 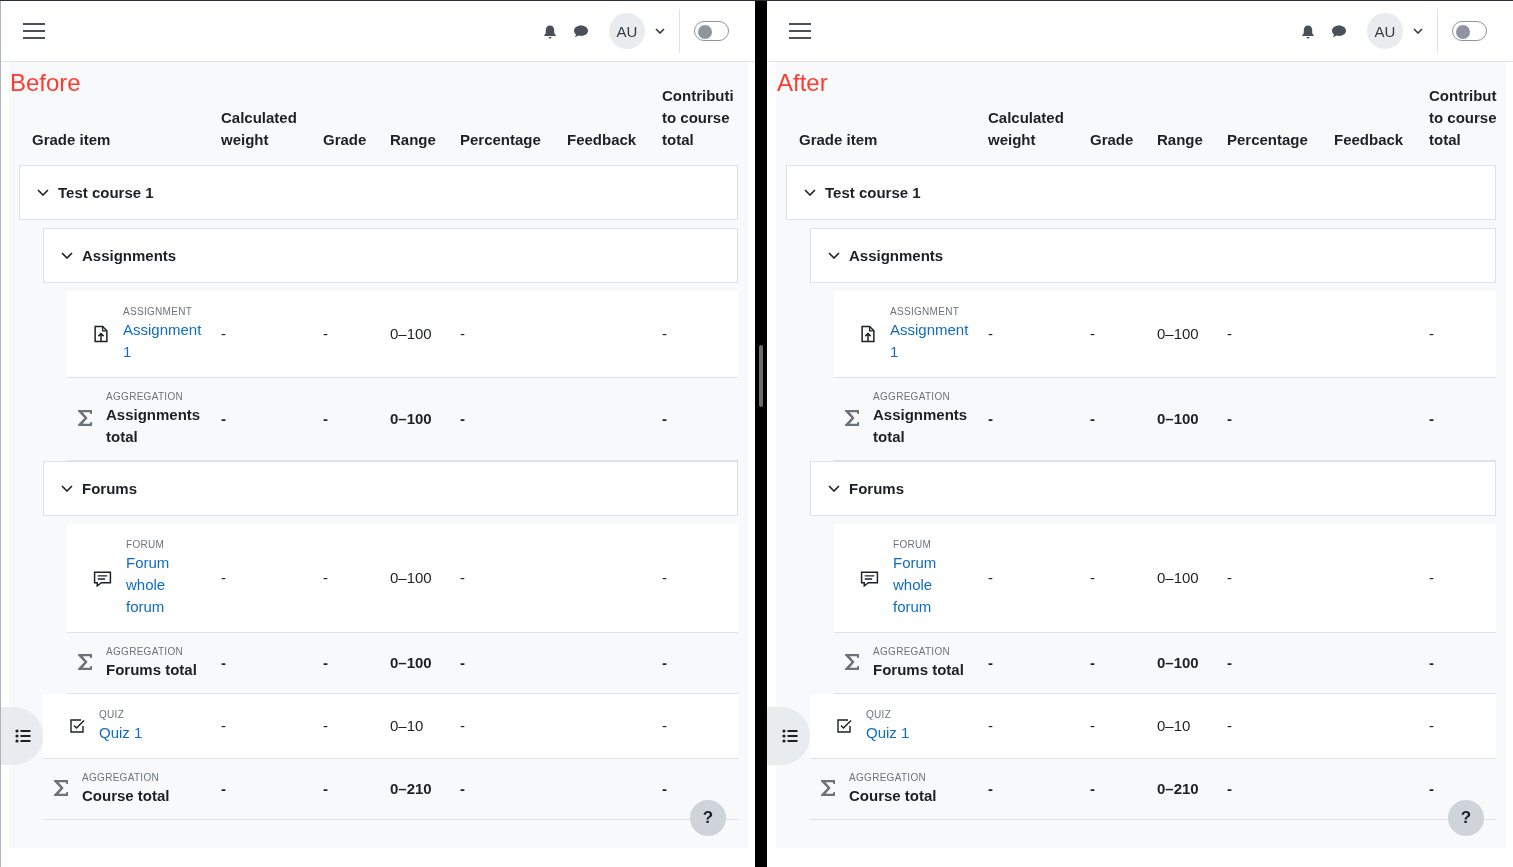 What do you see at coordinates (1178, 788) in the screenshot?
I see `table-cell: 0–210` at bounding box center [1178, 788].